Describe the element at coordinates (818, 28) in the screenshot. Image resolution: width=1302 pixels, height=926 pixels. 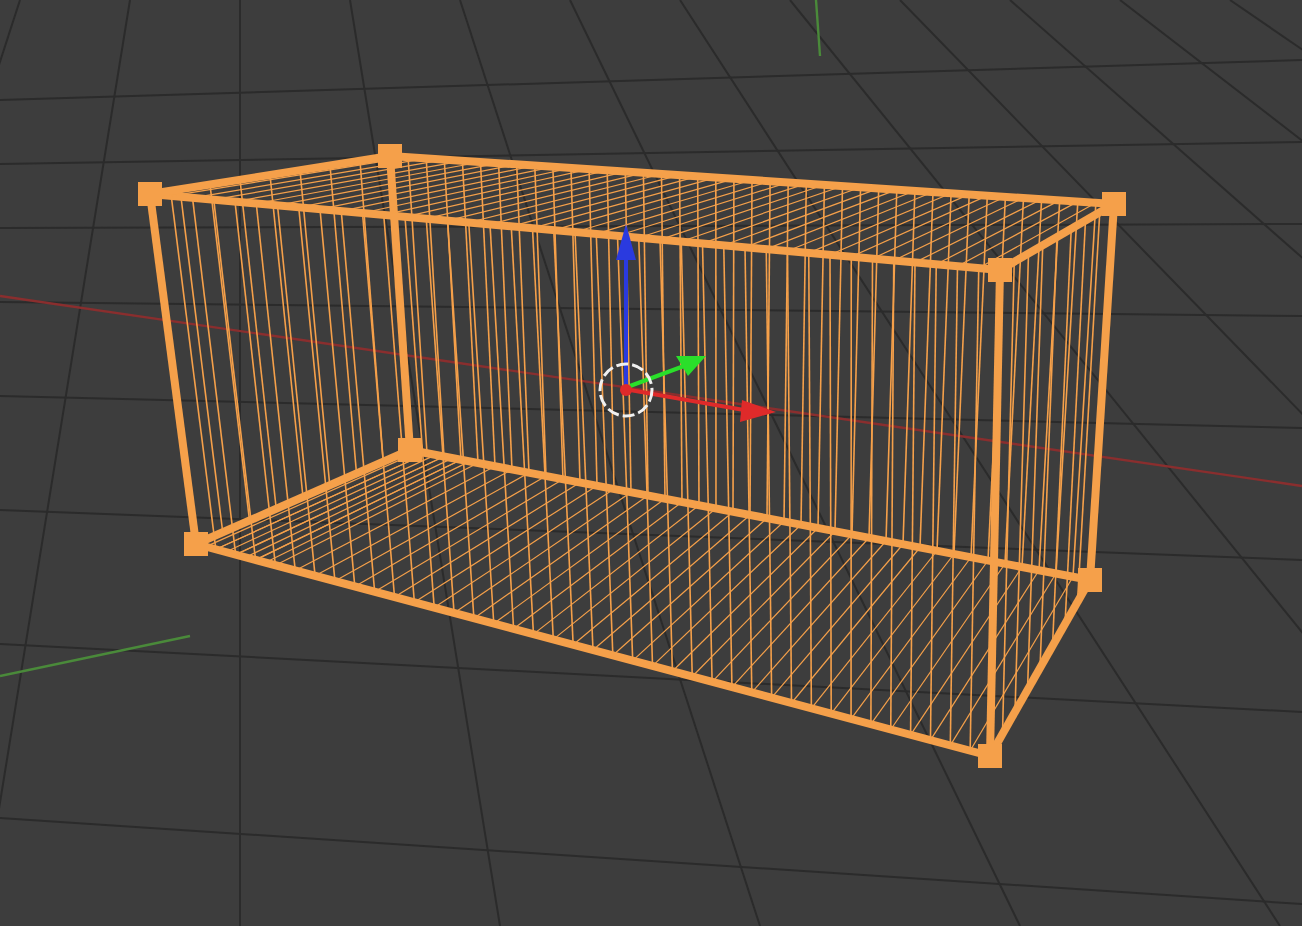
I see `y-axis-line` at that location.